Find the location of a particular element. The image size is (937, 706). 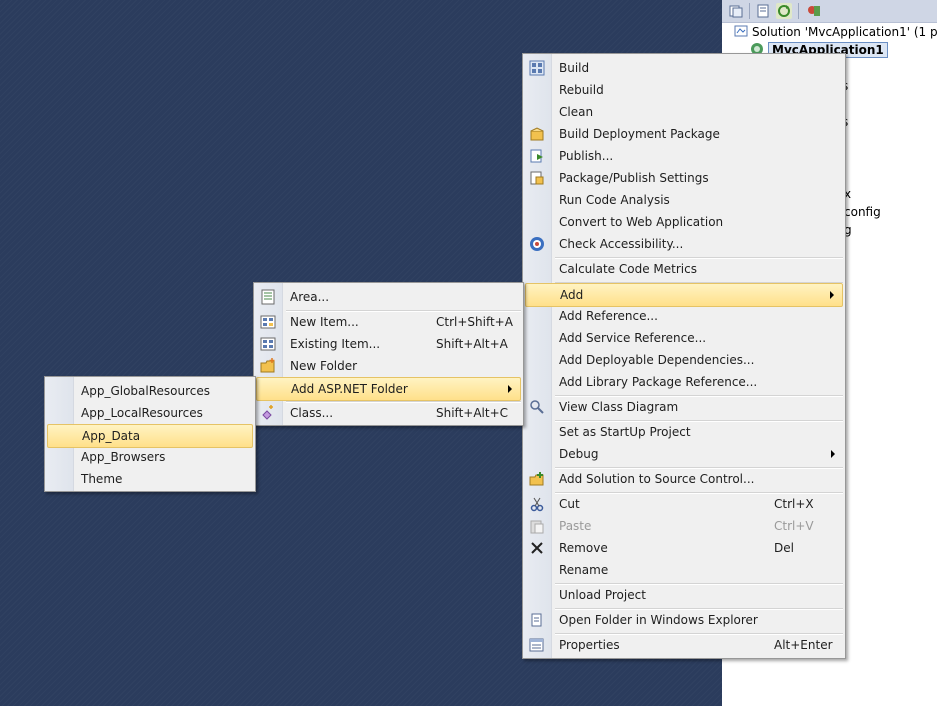

menu-item-label: Cut is located at coordinates (569, 504).